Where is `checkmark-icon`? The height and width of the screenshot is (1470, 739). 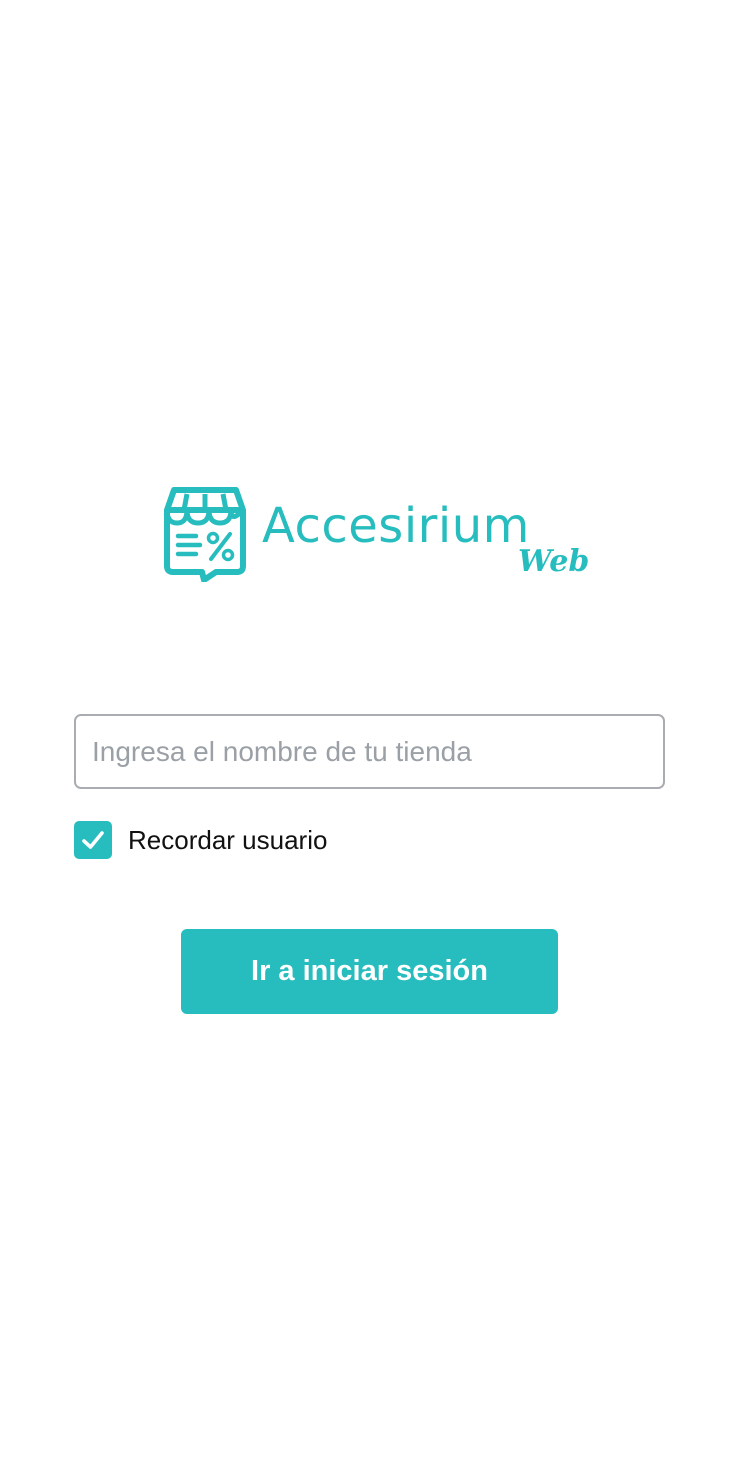
checkmark-icon is located at coordinates (93, 840).